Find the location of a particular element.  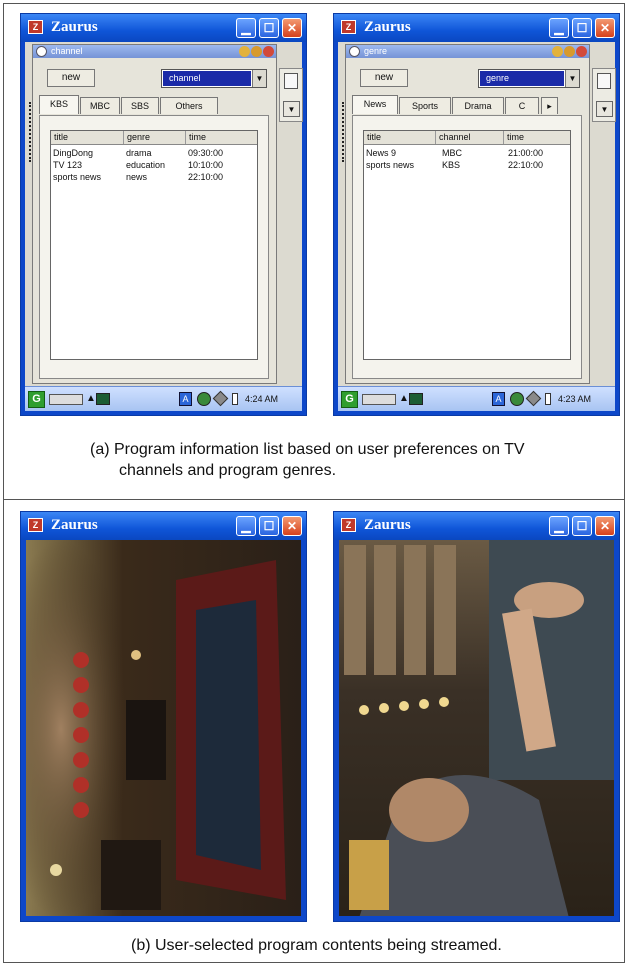

tab-other: C is located at coordinates (522, 105).